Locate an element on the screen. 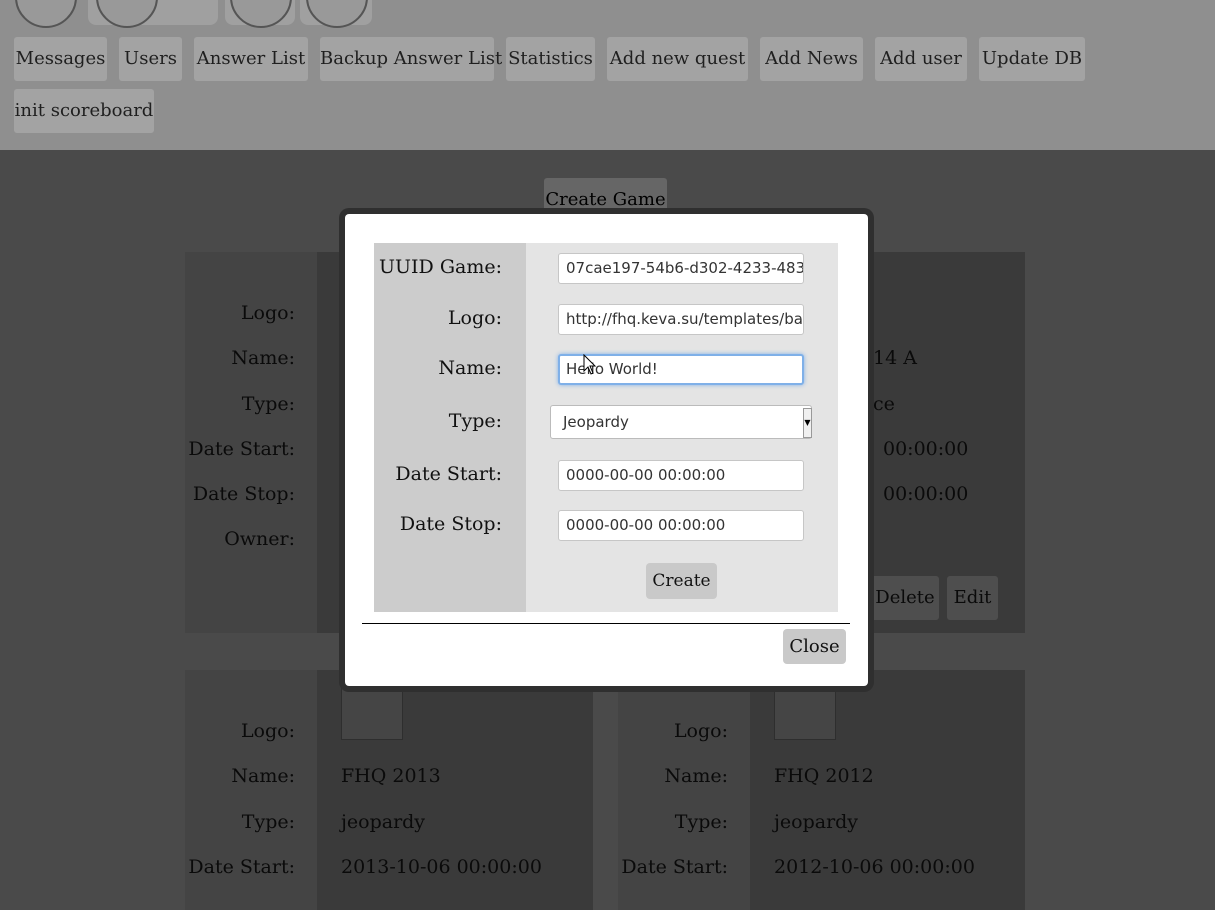 This screenshot has height=910, width=1215. card-label-owner: Owner: is located at coordinates (259, 539).